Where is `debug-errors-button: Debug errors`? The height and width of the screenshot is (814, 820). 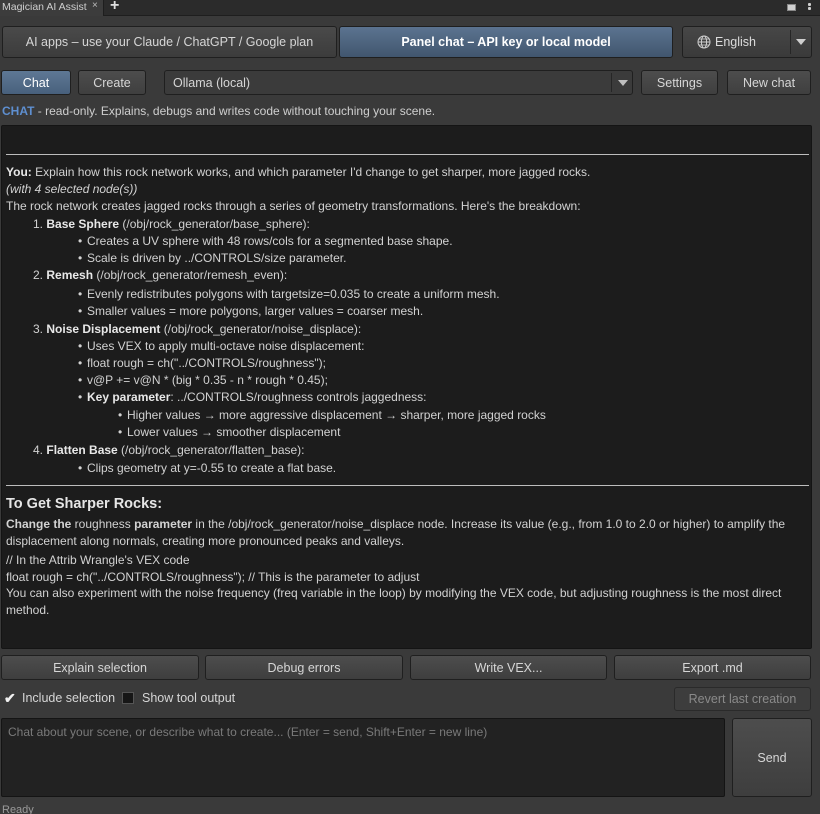
debug-errors-button: Debug errors is located at coordinates (304, 667).